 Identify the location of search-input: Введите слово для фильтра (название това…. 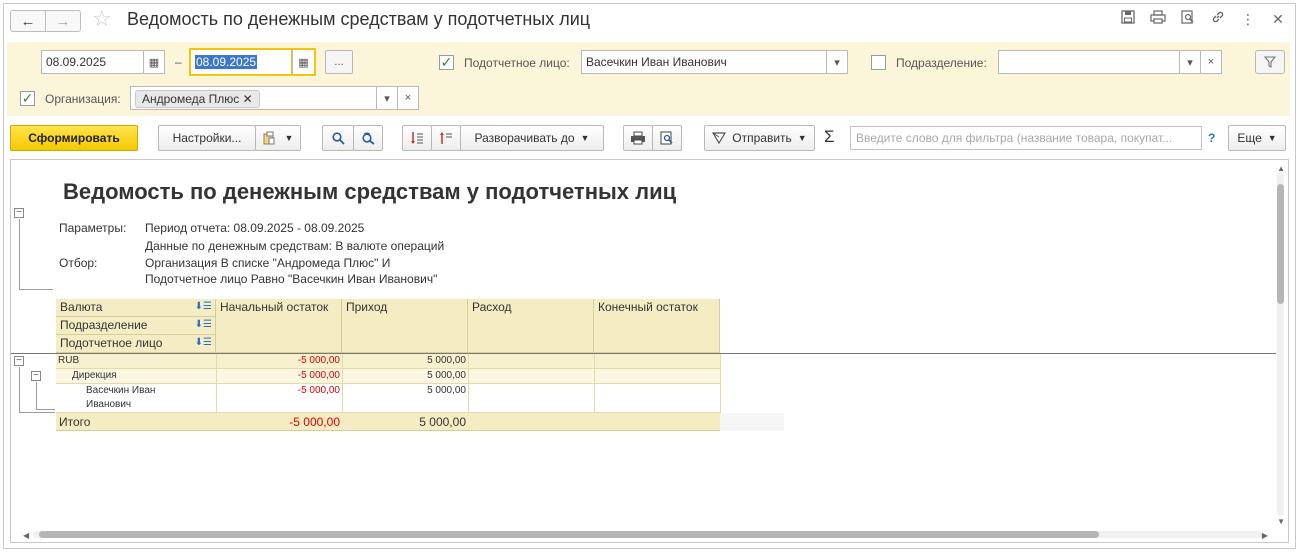
(1026, 138).